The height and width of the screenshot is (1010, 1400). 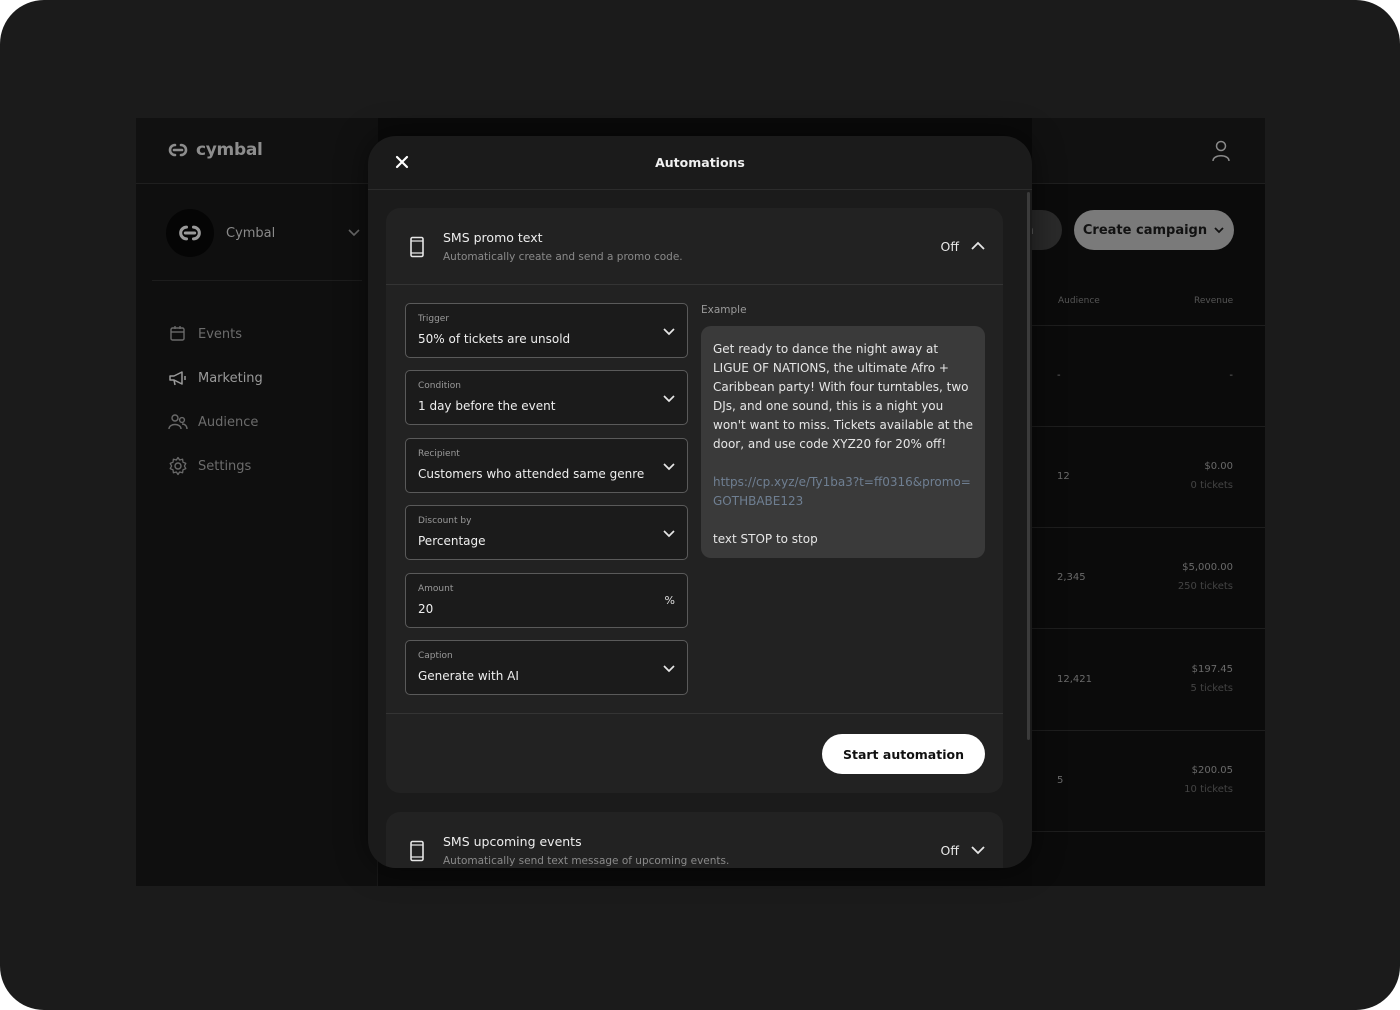 What do you see at coordinates (1211, 485) in the screenshot?
I see `ticket-count: 0 tickets` at bounding box center [1211, 485].